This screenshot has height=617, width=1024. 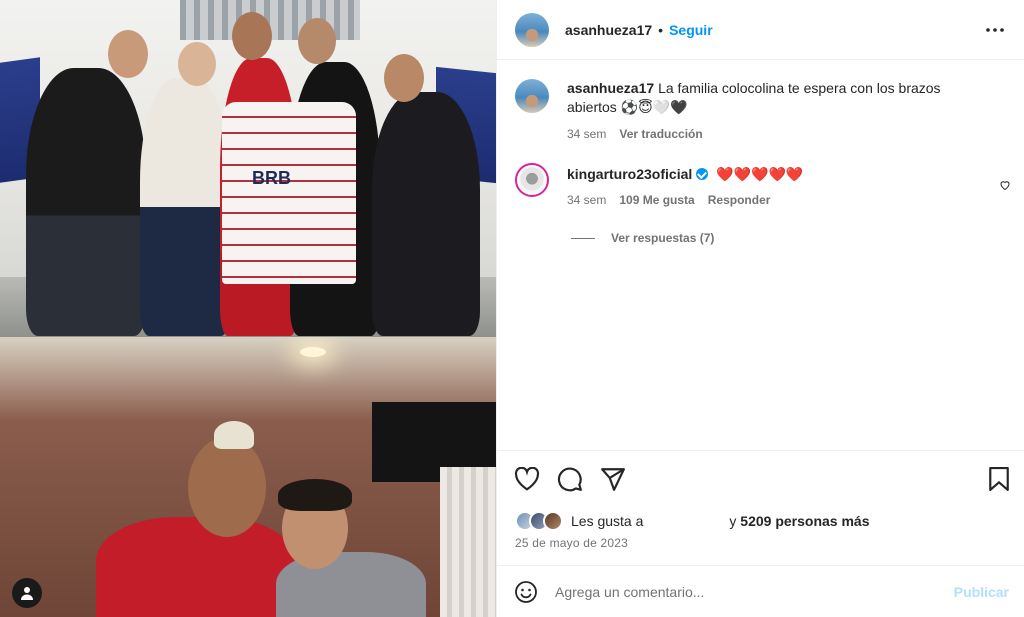 I want to click on commenter-avatar, so click(x=532, y=180).